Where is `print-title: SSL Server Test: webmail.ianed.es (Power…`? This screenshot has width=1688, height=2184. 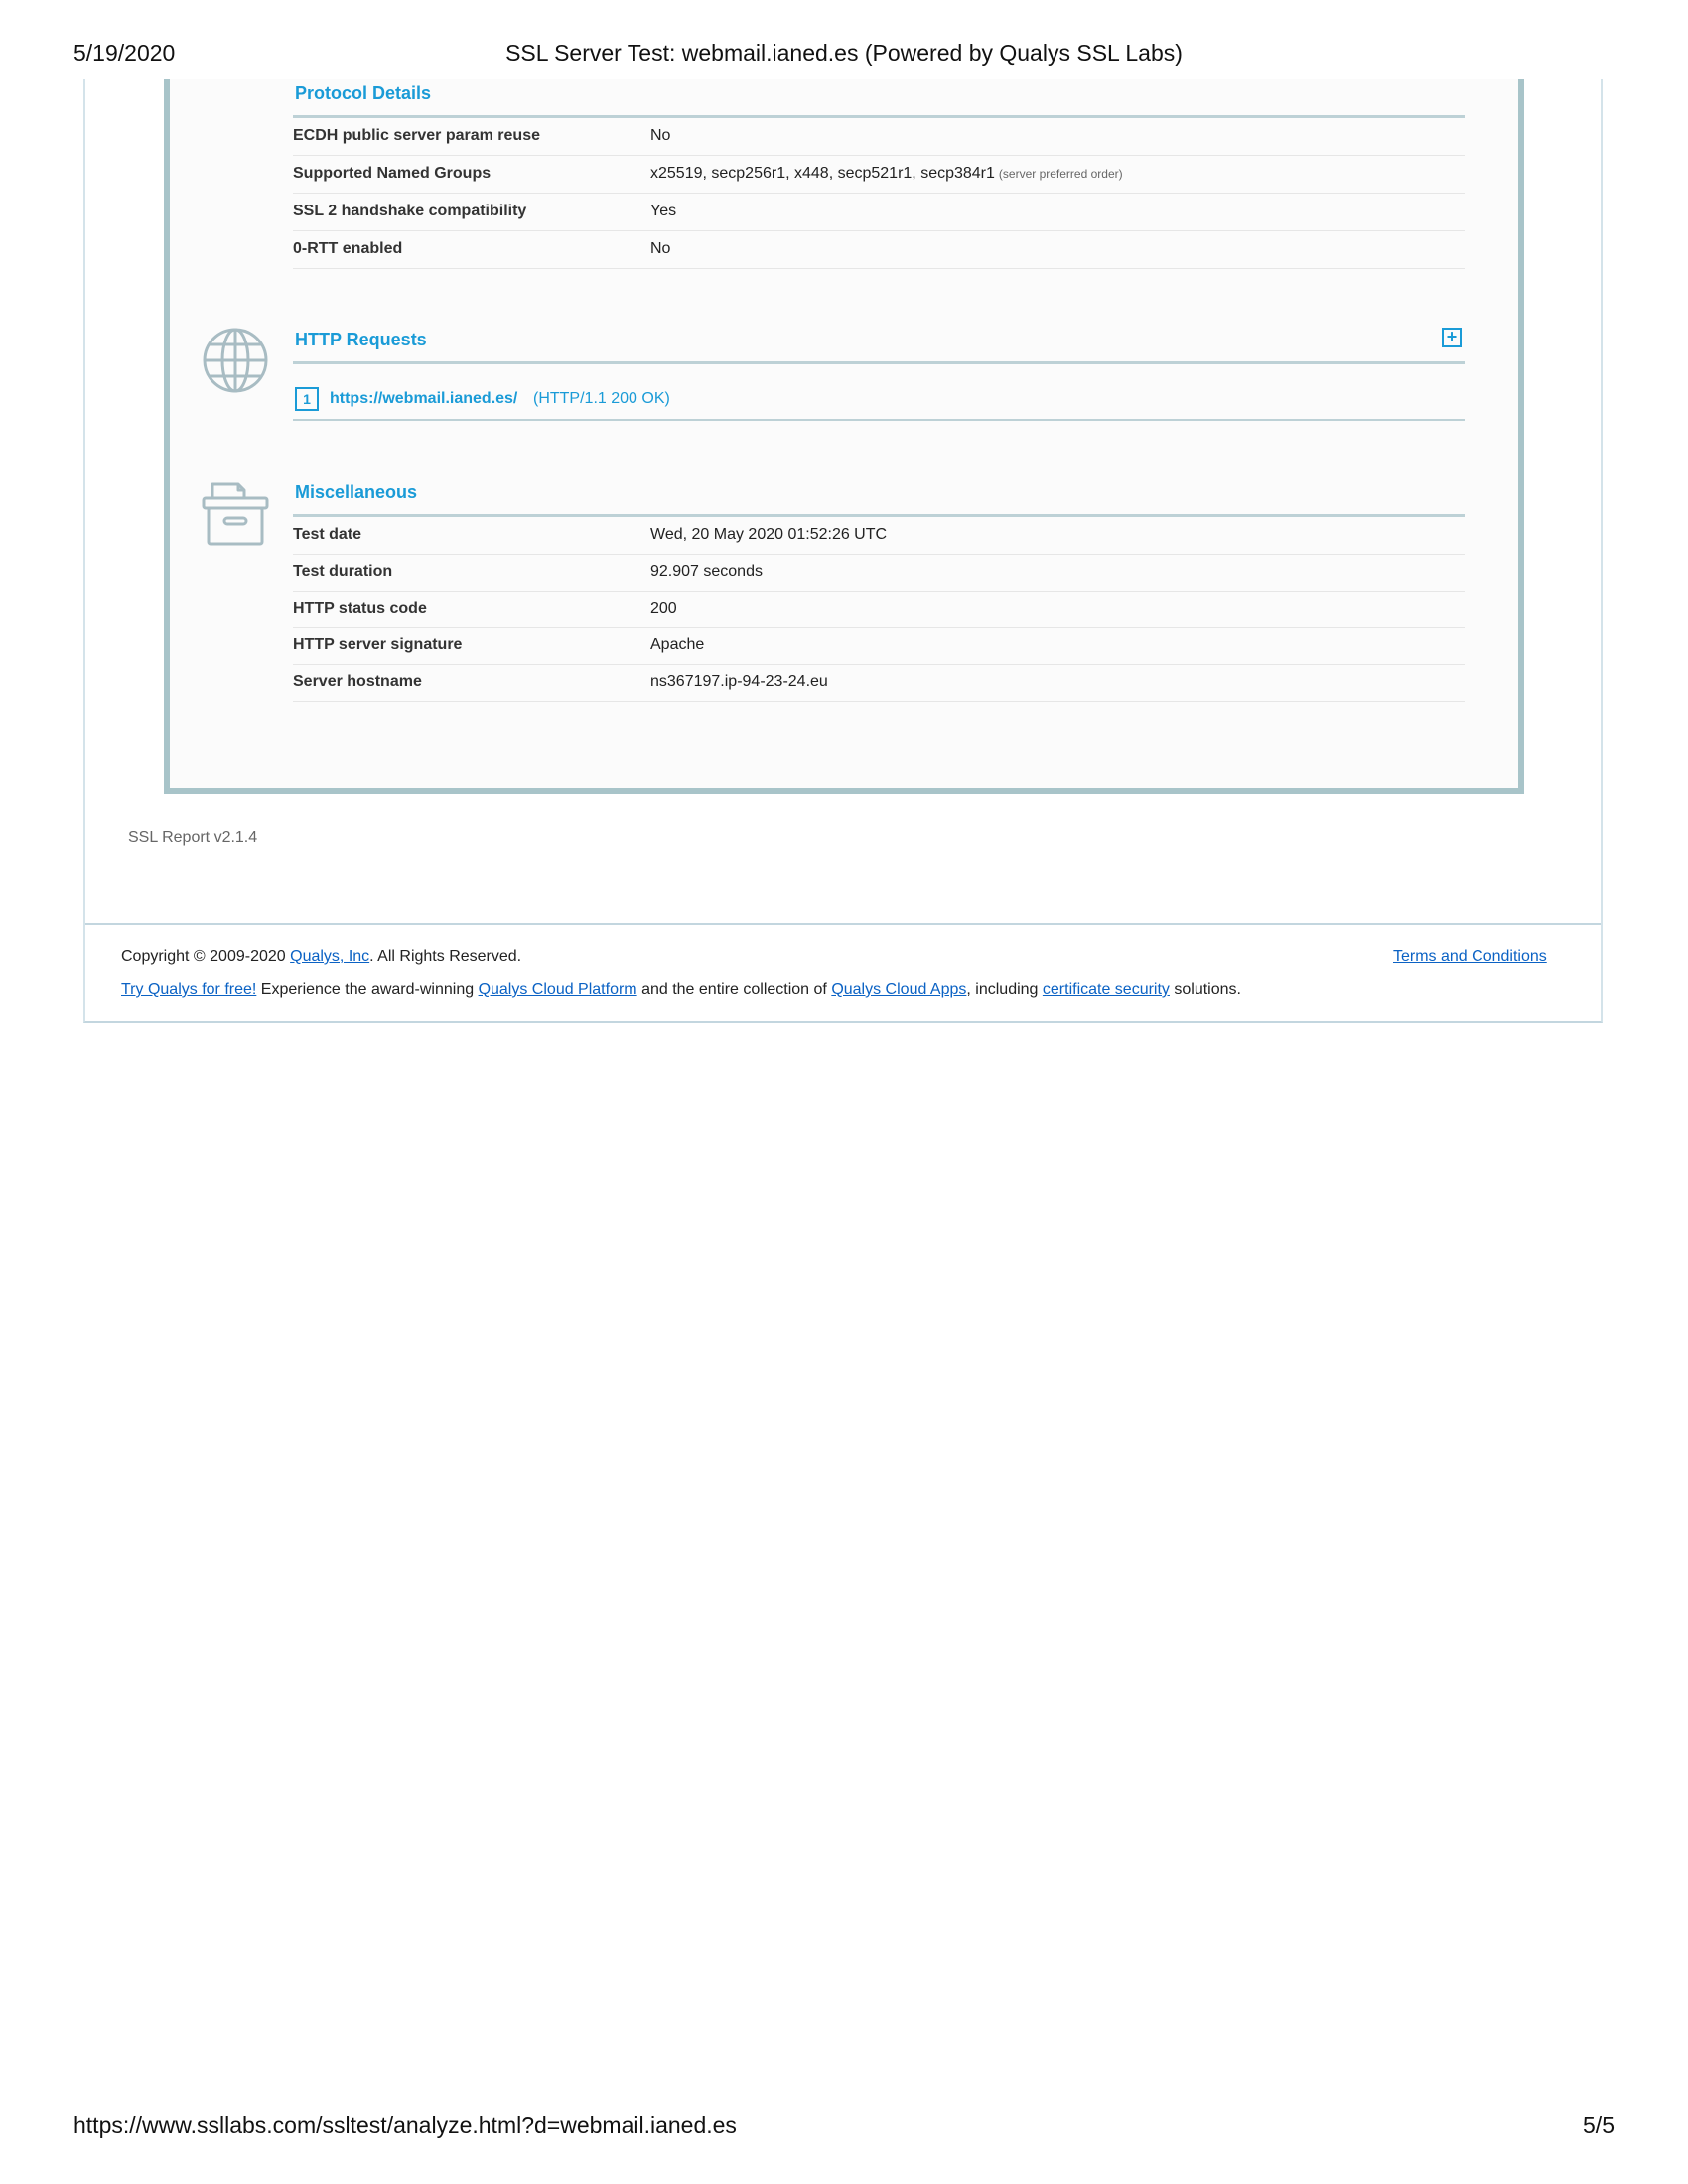
print-title: SSL Server Test: webmail.ianed.es (Power… is located at coordinates (844, 53).